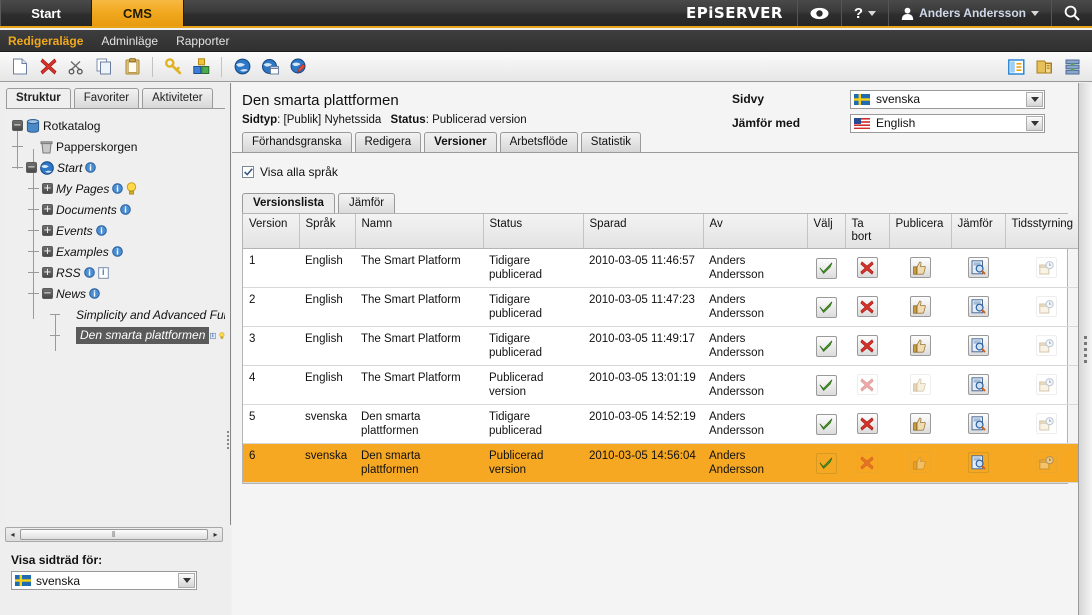 Image resolution: width=1092 pixels, height=615 pixels. I want to click on tab-statistik: Statistik, so click(611, 142).